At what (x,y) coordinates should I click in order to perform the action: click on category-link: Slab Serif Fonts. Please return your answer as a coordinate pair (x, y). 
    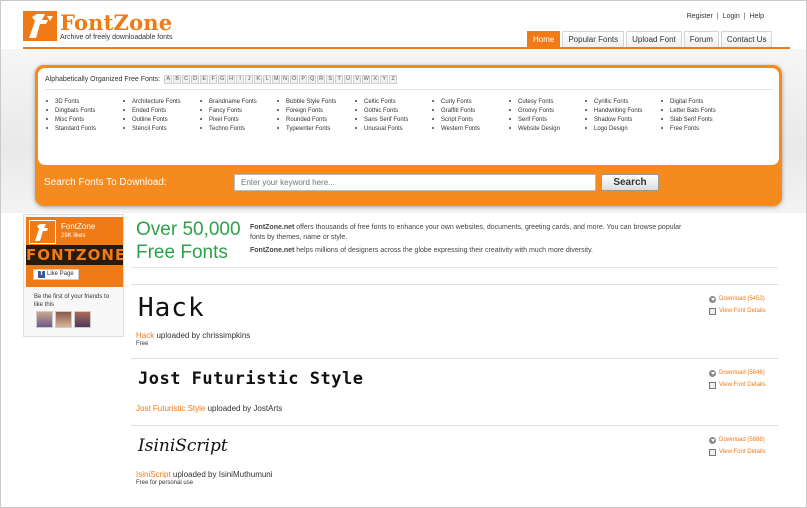
    Looking at the image, I should click on (687, 120).